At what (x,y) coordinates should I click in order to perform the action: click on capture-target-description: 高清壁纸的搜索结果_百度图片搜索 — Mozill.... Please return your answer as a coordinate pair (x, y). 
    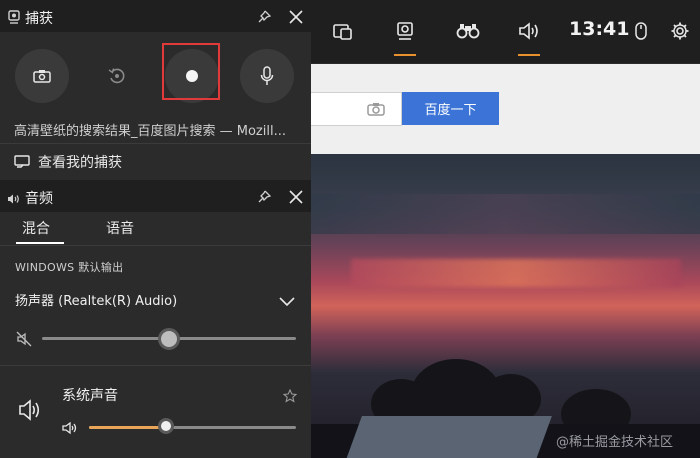
    Looking at the image, I should click on (150, 131).